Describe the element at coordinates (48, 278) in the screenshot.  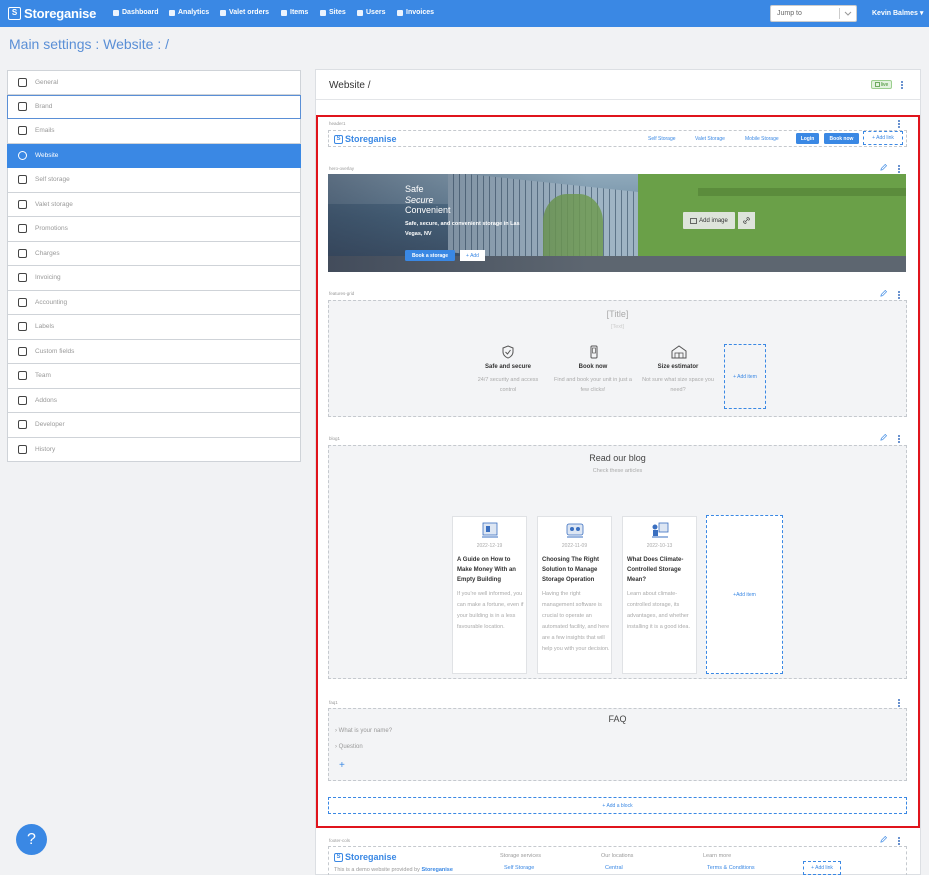
I see `sidebar-item-label: Invoicing` at that location.